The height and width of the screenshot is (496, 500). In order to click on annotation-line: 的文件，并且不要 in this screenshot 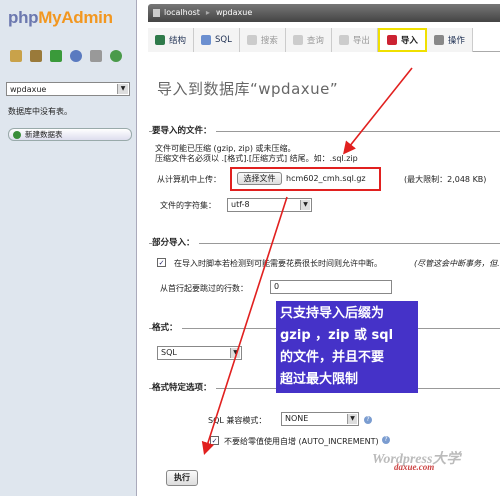, I will do `click(332, 357)`.